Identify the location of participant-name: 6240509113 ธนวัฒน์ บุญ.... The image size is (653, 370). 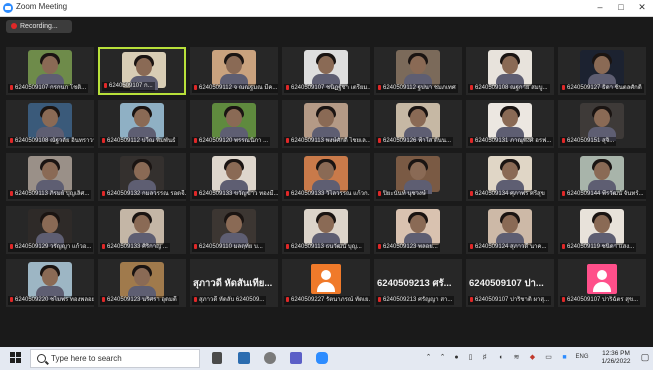
(326, 247).